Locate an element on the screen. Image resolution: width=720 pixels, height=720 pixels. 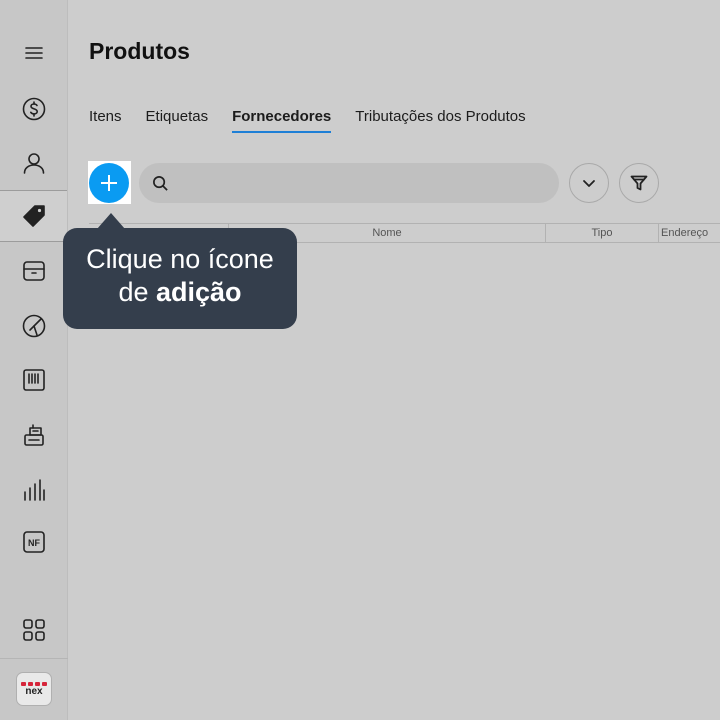
apps-grid-icon is located at coordinates (33, 630).